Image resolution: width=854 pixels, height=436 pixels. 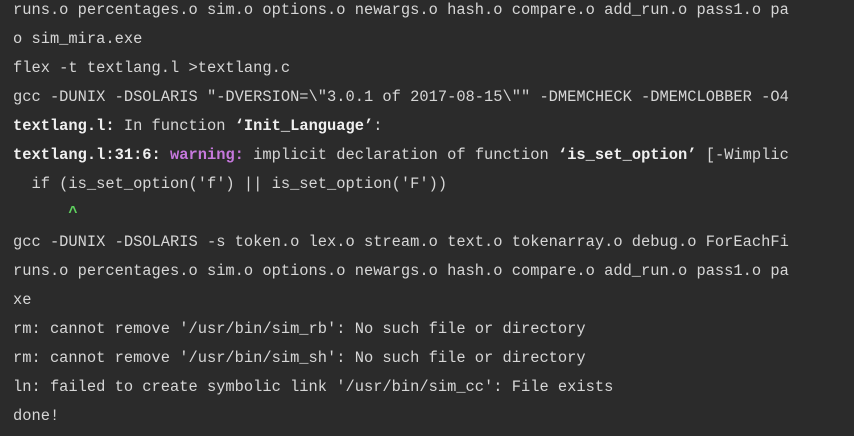 What do you see at coordinates (304, 126) in the screenshot?
I see `function-name: ‘Init_Language’` at bounding box center [304, 126].